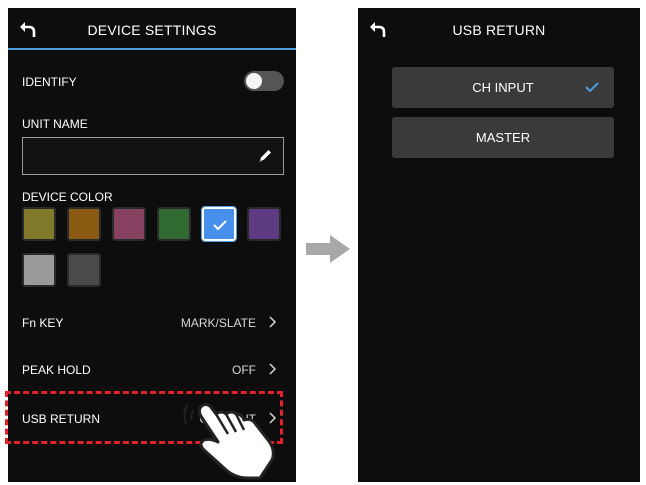  What do you see at coordinates (328, 249) in the screenshot?
I see `arrow-right-icon` at bounding box center [328, 249].